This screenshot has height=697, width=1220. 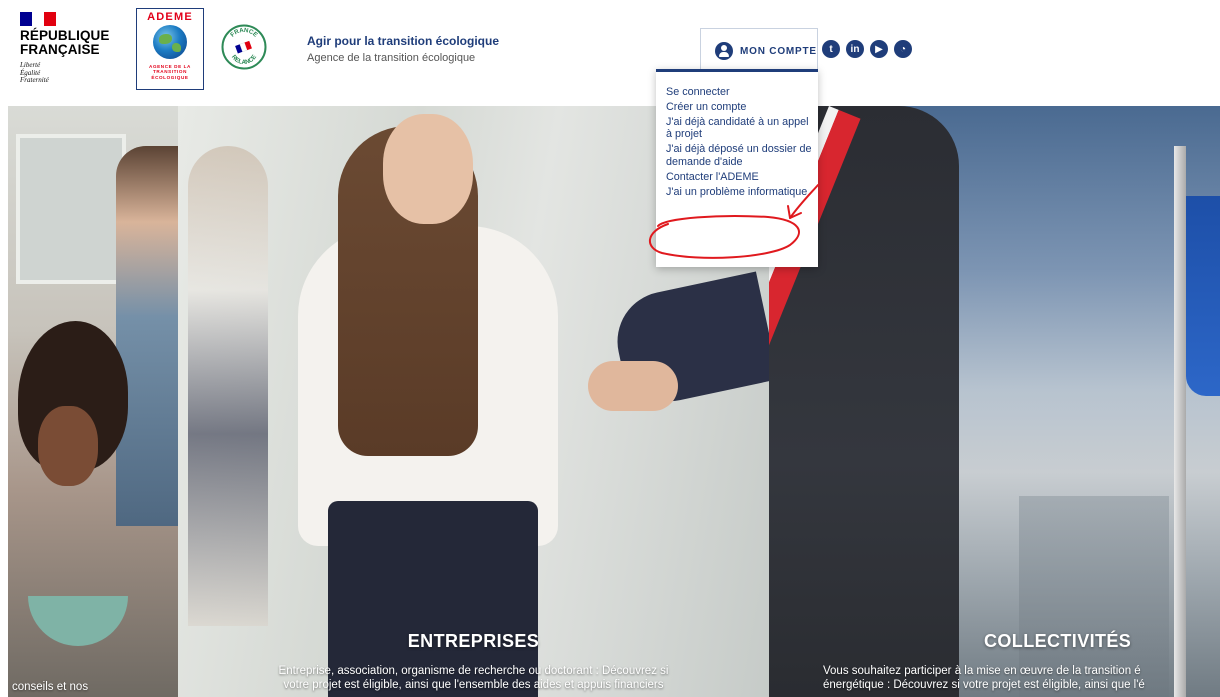 What do you see at coordinates (170, 17) in the screenshot?
I see `ademe-logo-title: ADEME` at bounding box center [170, 17].